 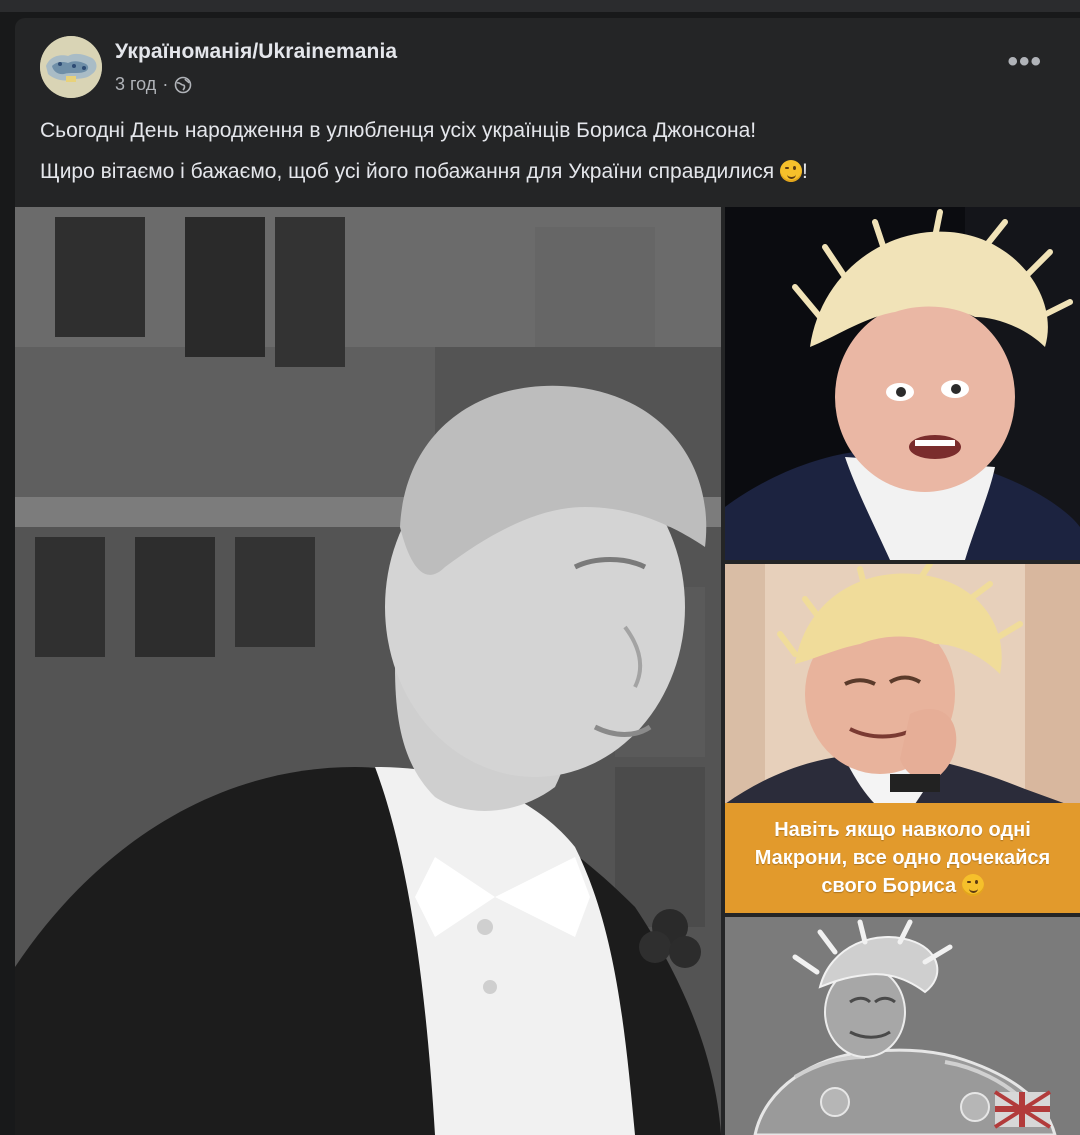 What do you see at coordinates (902, 886) in the screenshot?
I see `meme-caption-line-3: свого Бориса` at bounding box center [902, 886].